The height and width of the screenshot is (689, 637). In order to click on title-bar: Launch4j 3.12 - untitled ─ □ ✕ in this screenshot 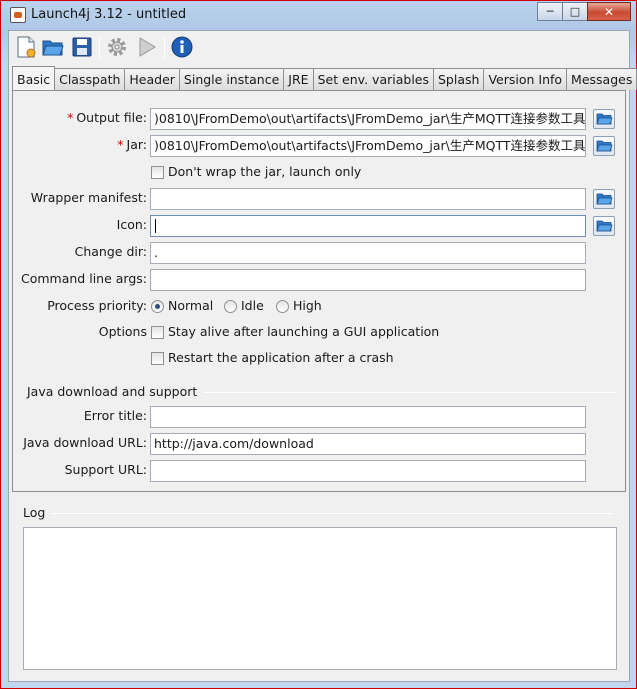, I will do `click(318, 15)`.